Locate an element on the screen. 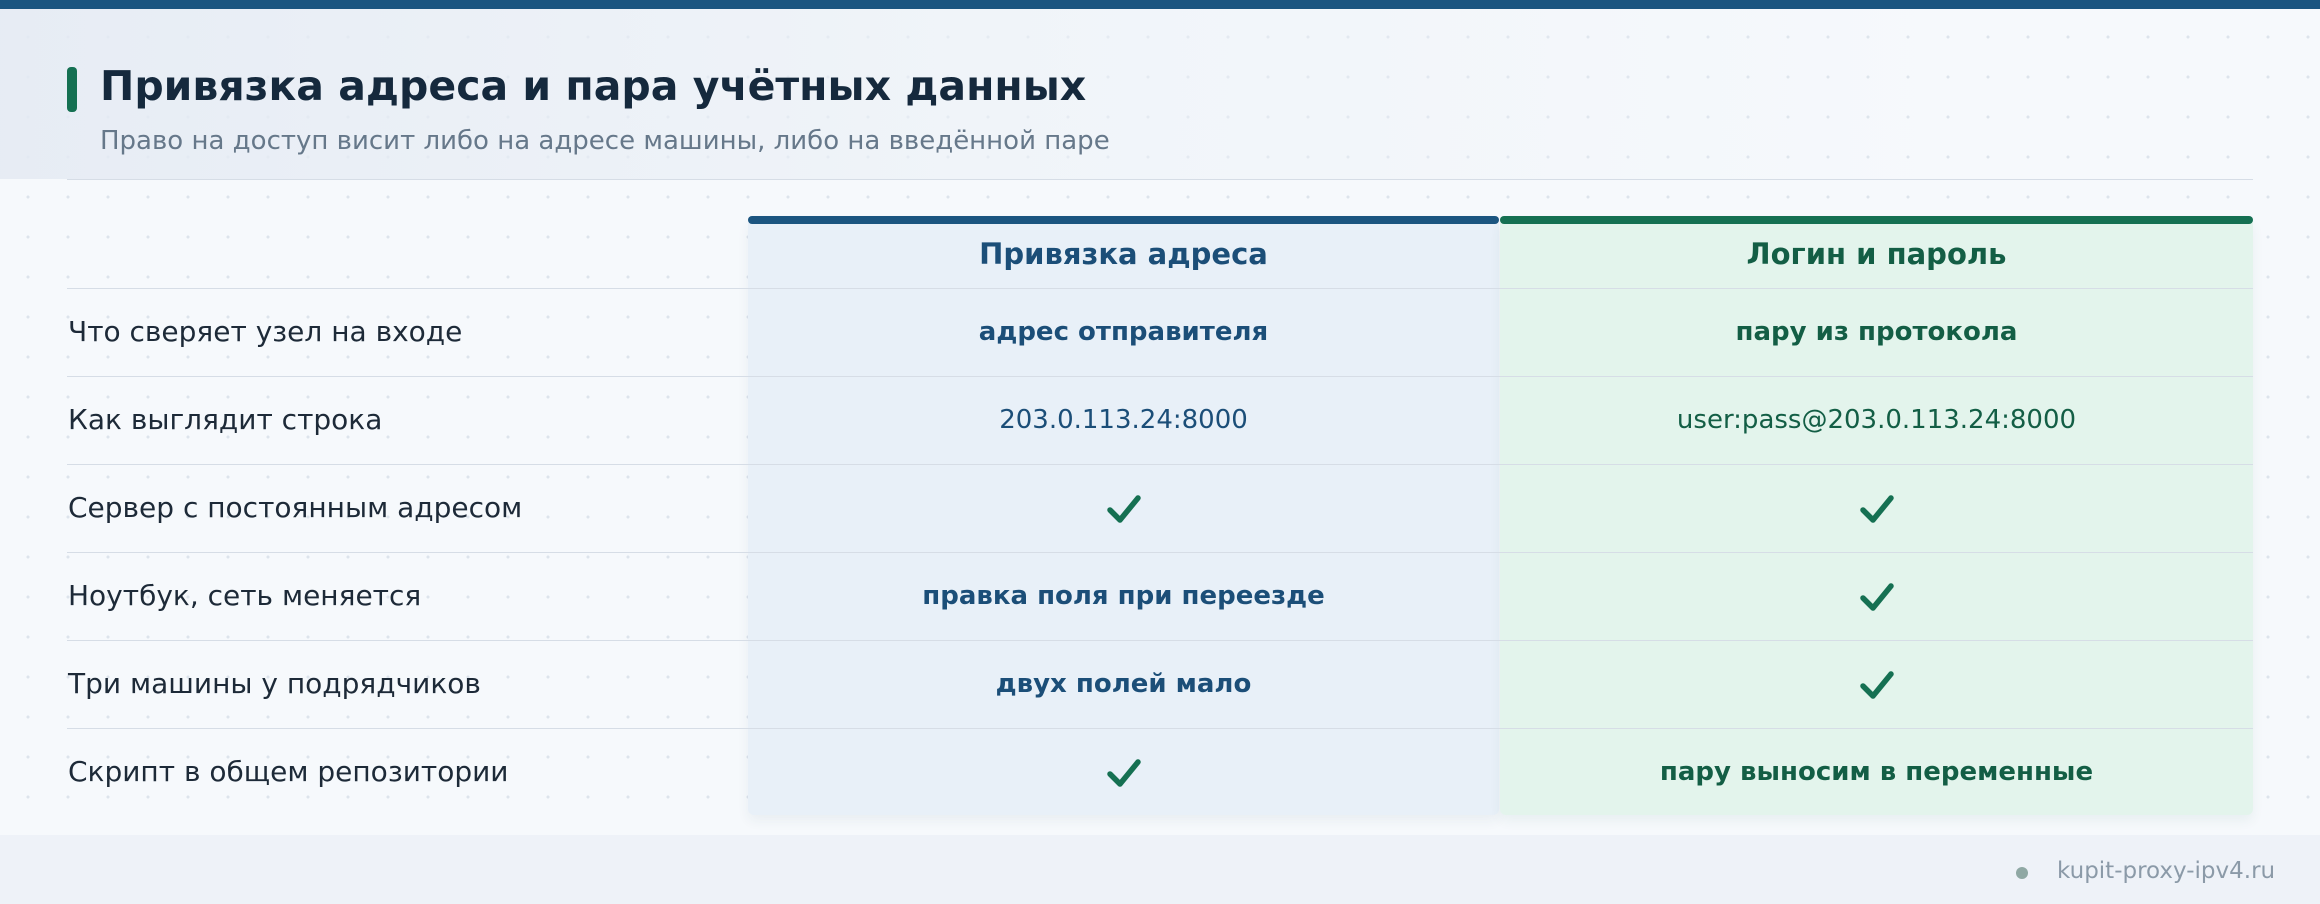 The image size is (2320, 904). row-label: Три машины у подрядчиков is located at coordinates (274, 683).